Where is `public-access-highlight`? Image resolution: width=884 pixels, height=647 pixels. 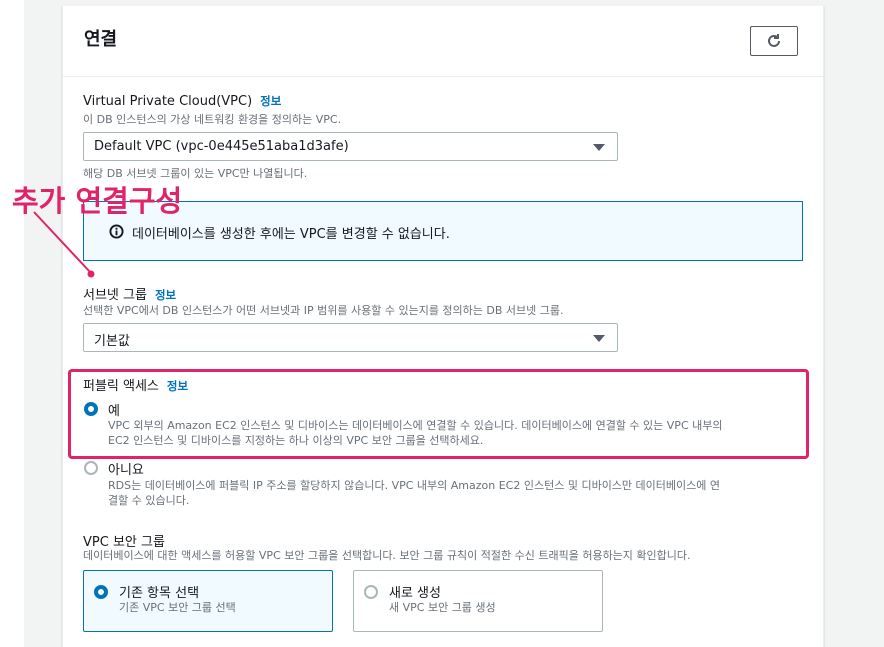 public-access-highlight is located at coordinates (438, 414).